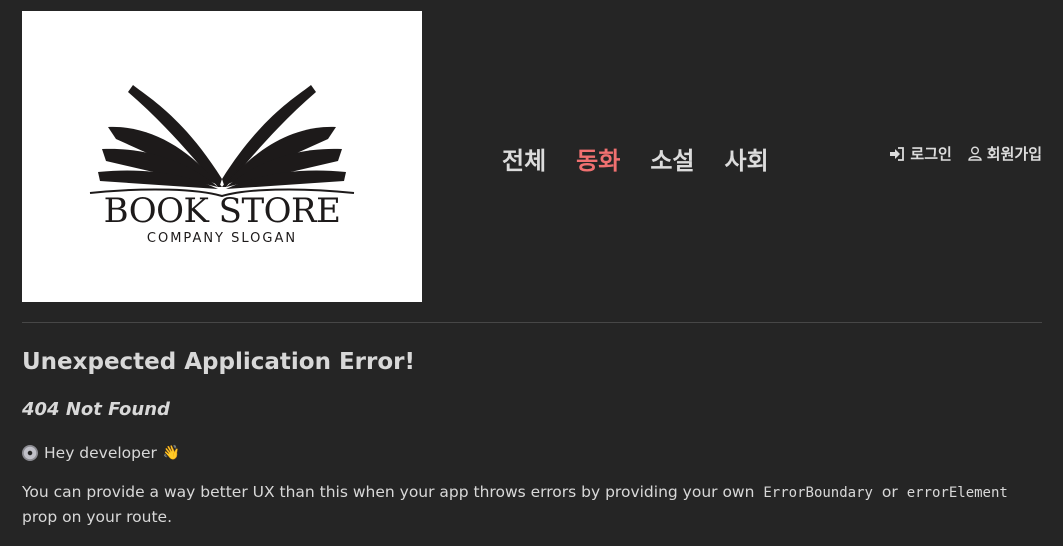 The height and width of the screenshot is (546, 1063). I want to click on signup-label: 회원가입, so click(1014, 154).